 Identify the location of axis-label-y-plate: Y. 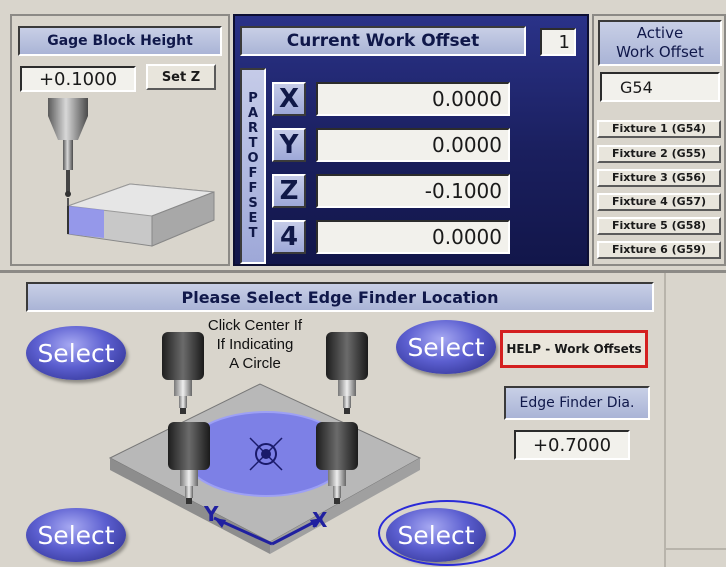
(211, 514).